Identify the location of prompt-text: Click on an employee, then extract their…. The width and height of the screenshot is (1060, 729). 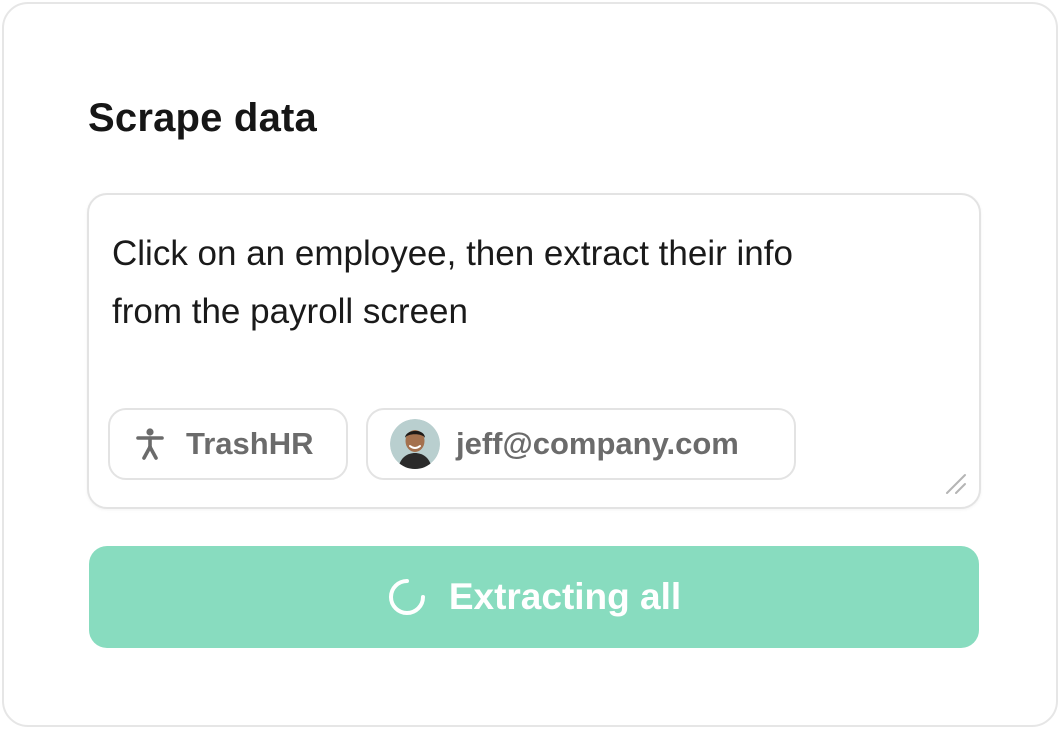
(532, 283).